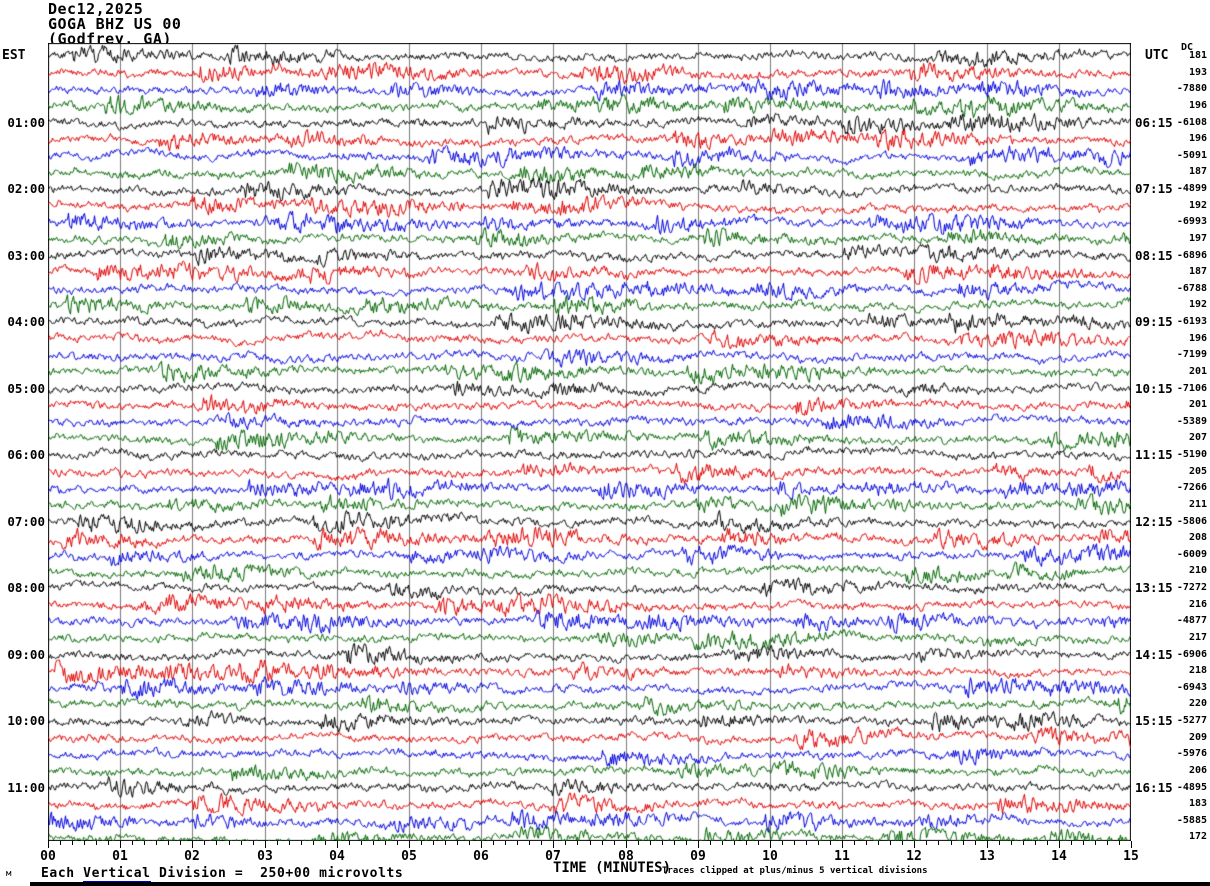  I want to click on dc-offset-value: -6193, so click(1191, 321).